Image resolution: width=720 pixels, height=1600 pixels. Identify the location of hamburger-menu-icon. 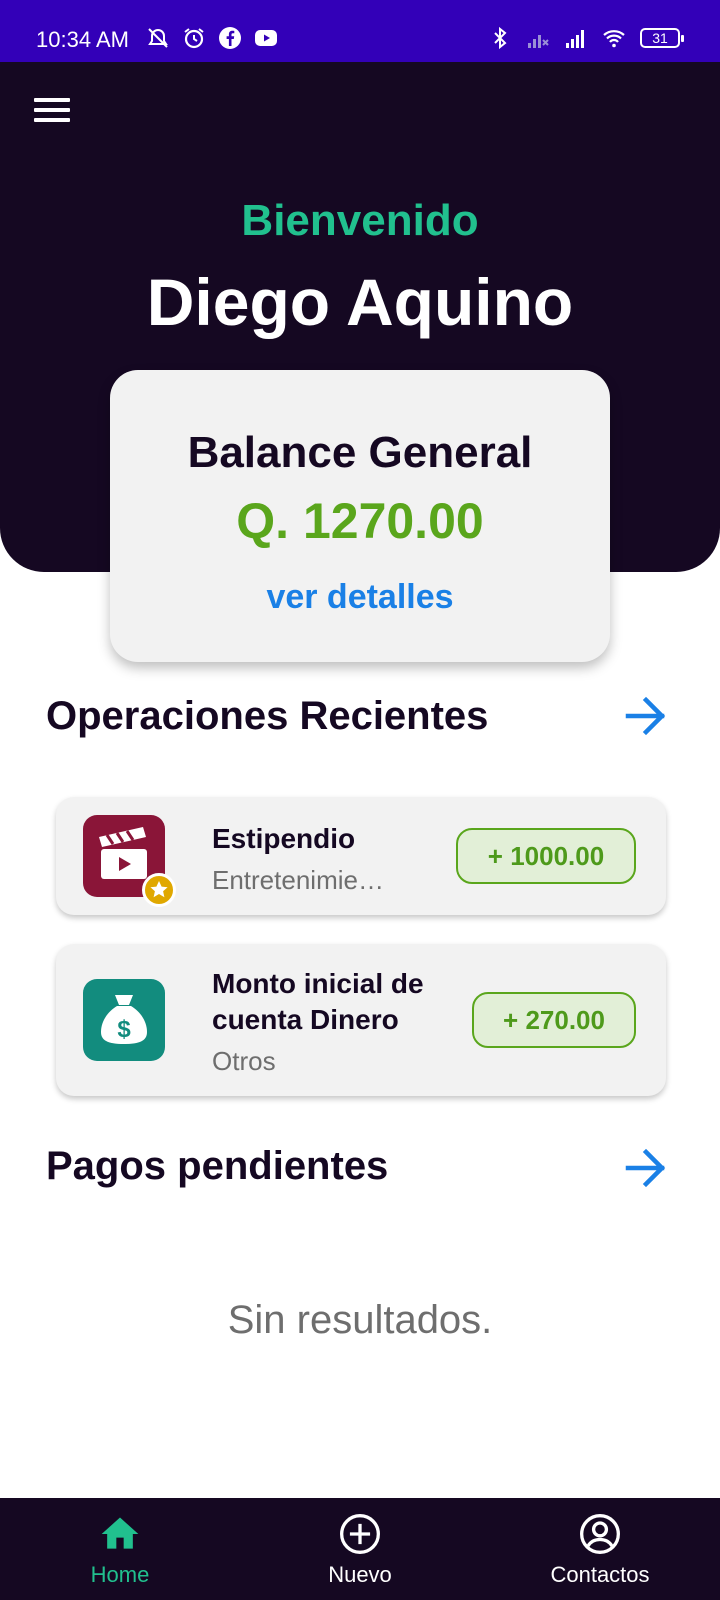
(52, 112).